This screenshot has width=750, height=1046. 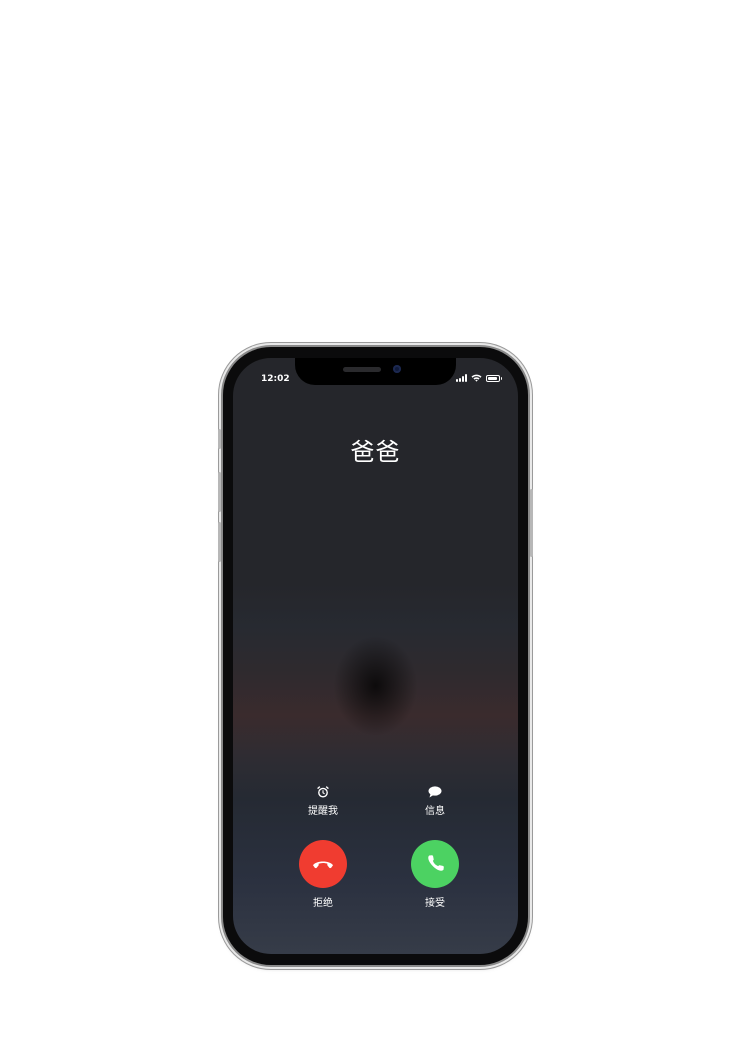 What do you see at coordinates (275, 379) in the screenshot?
I see `status-time: 12:02` at bounding box center [275, 379].